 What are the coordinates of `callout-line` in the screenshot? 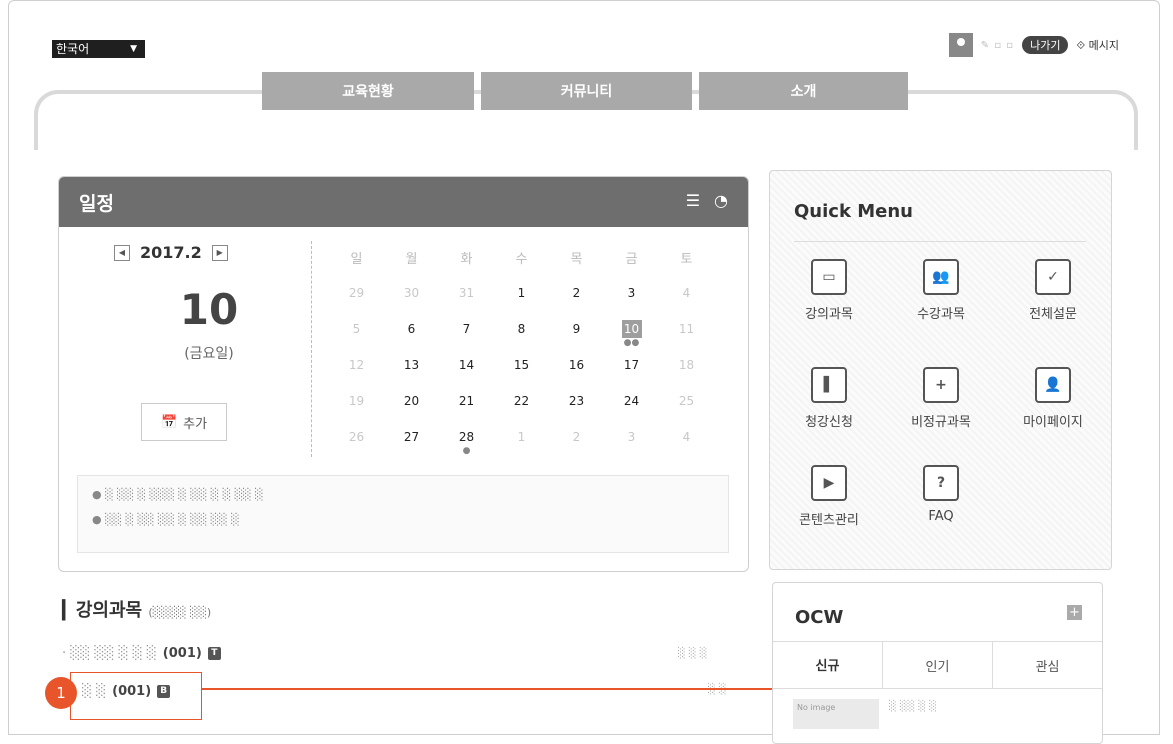 It's located at (520, 710).